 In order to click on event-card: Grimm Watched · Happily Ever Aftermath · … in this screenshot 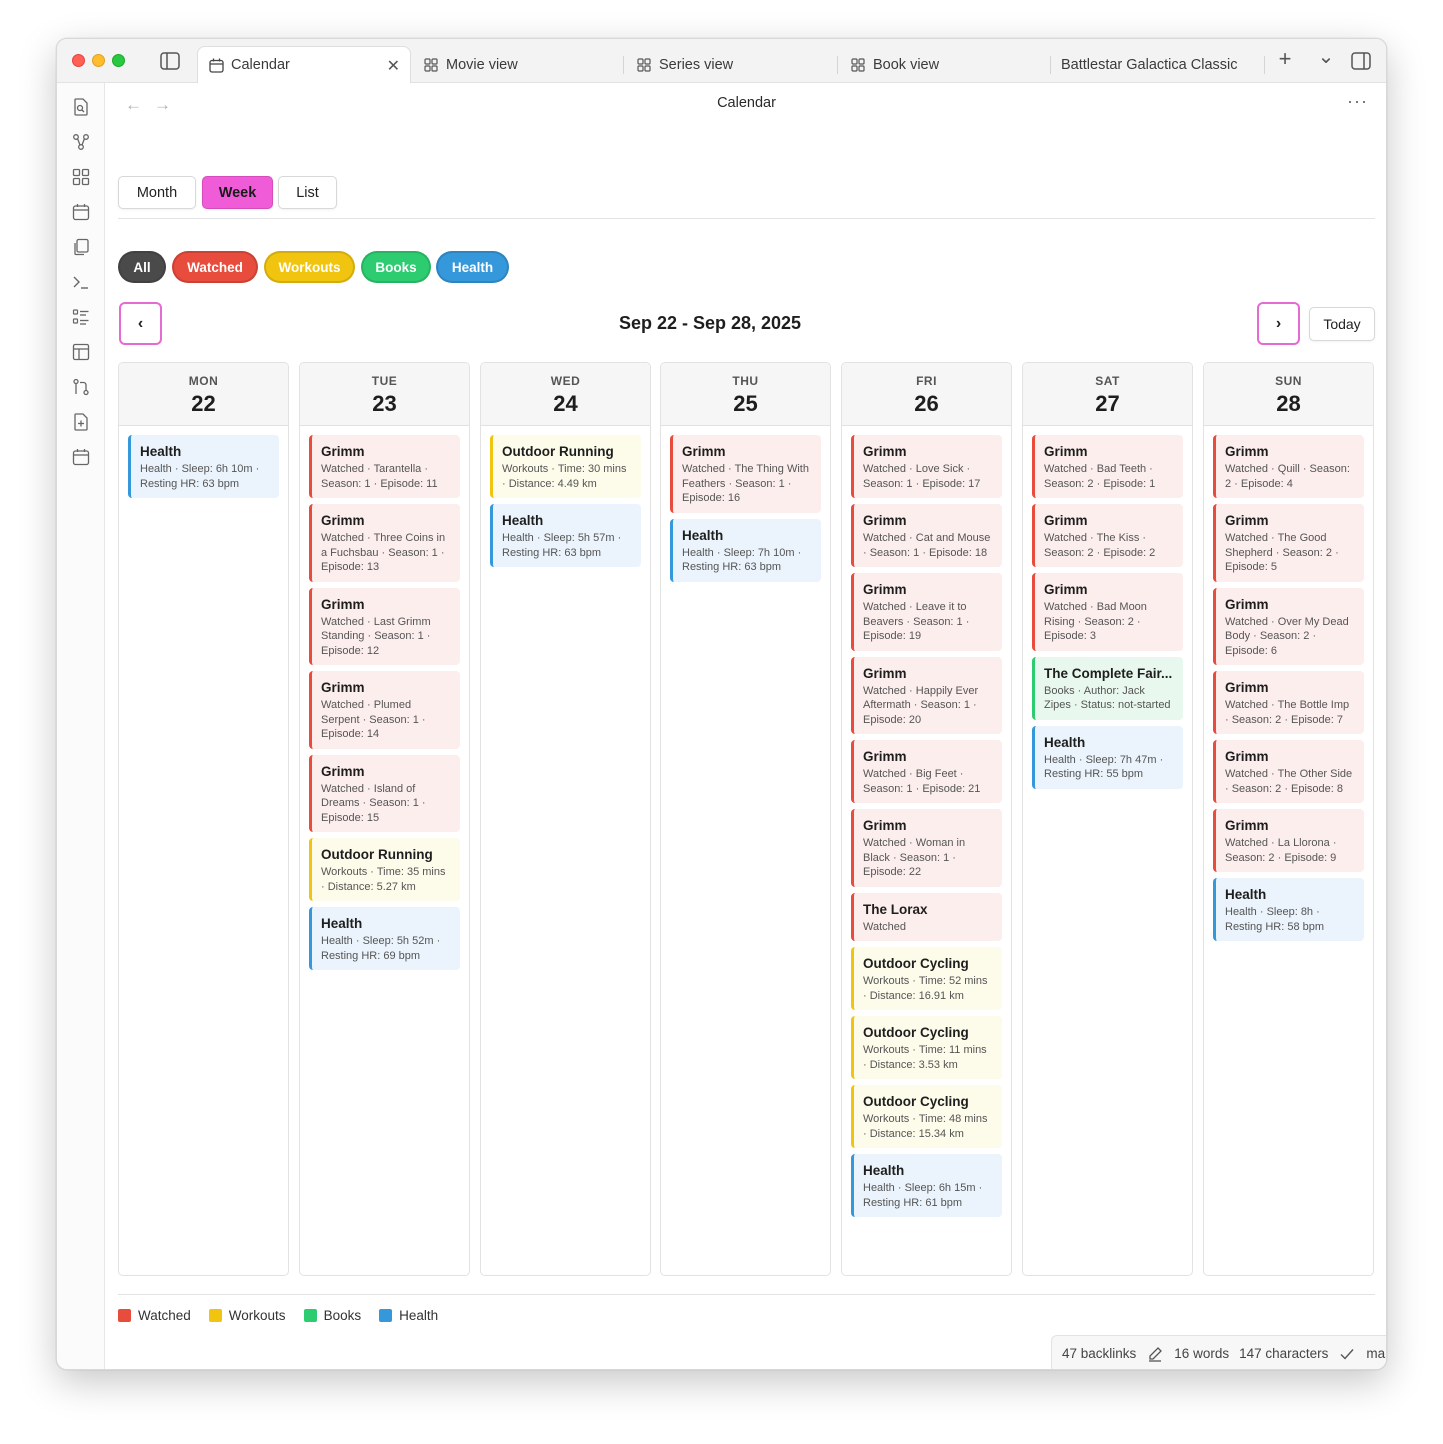, I will do `click(926, 695)`.